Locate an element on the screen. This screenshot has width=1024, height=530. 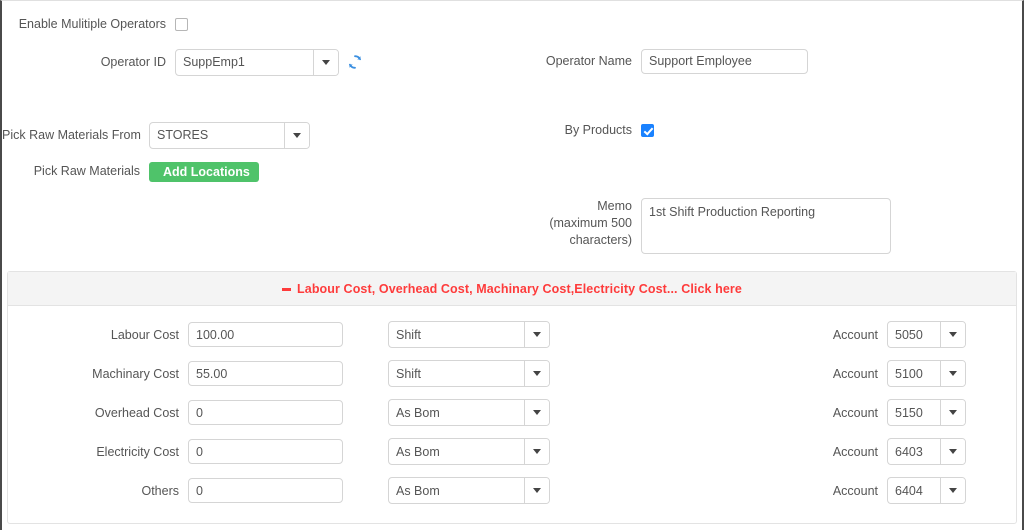
operator-name-field: Operator Name is located at coordinates (772, 61).